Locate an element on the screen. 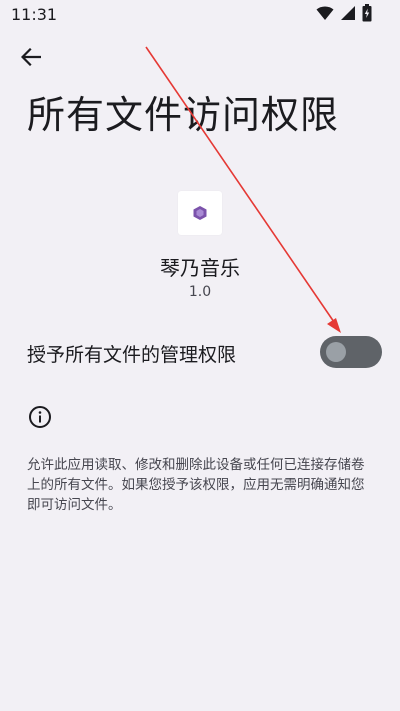 The height and width of the screenshot is (711, 400). toggle-thumb is located at coordinates (336, 352).